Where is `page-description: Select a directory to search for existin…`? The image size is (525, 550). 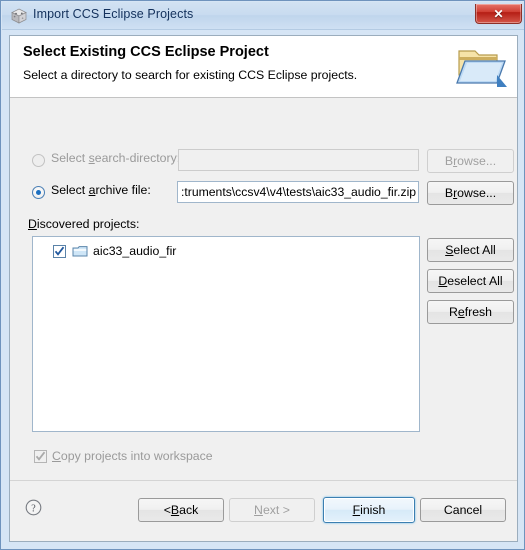
page-description: Select a directory to search for existin… is located at coordinates (190, 75).